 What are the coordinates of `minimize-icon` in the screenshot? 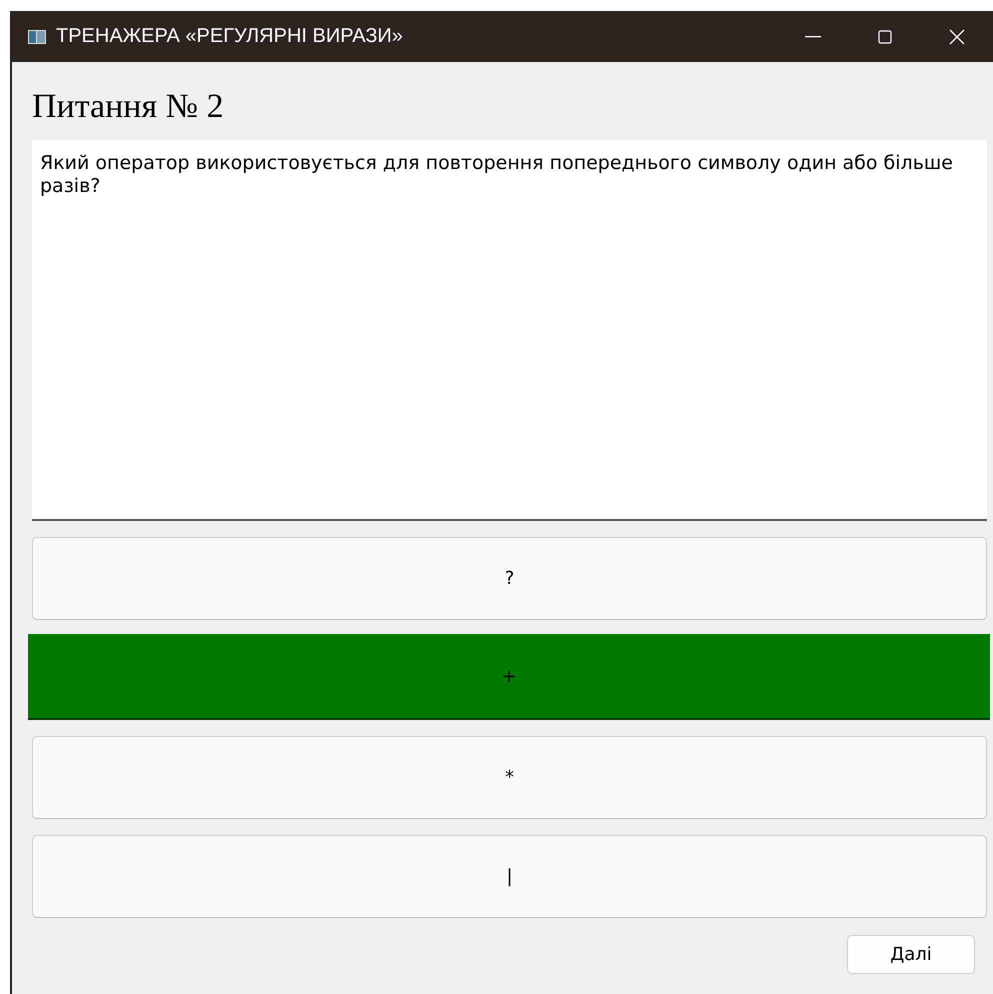 It's located at (813, 37).